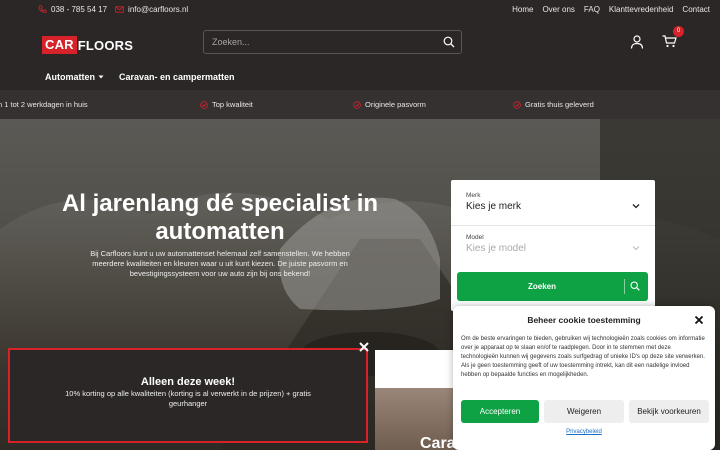  Describe the element at coordinates (475, 237) in the screenshot. I see `model-label: Model` at that location.